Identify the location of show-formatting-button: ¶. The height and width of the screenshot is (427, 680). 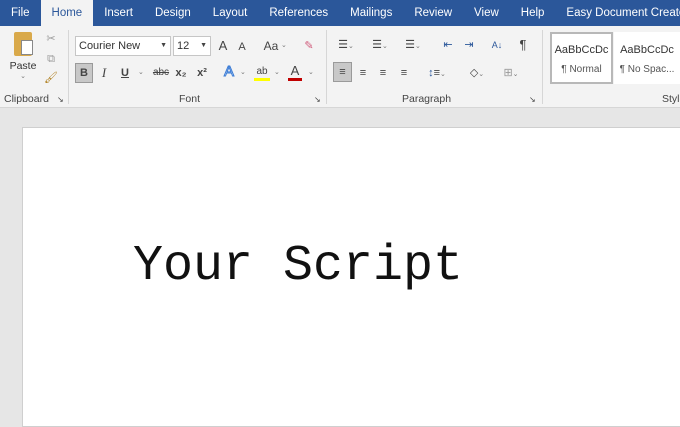
(523, 45).